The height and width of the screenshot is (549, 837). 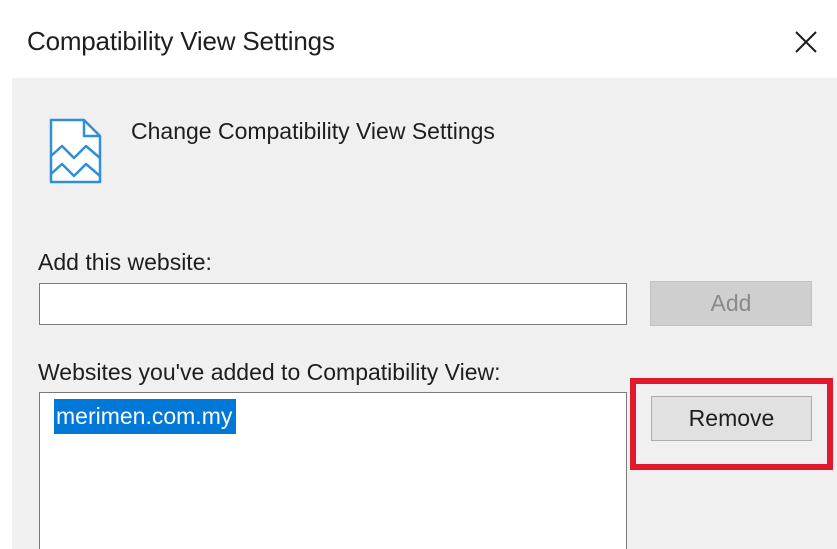 I want to click on dialog-titlebar: Compatibility View Settings, so click(x=418, y=39).